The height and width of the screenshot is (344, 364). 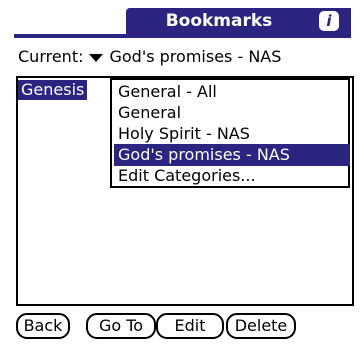 What do you see at coordinates (96, 57) in the screenshot?
I see `dropdown-triangle-icon` at bounding box center [96, 57].